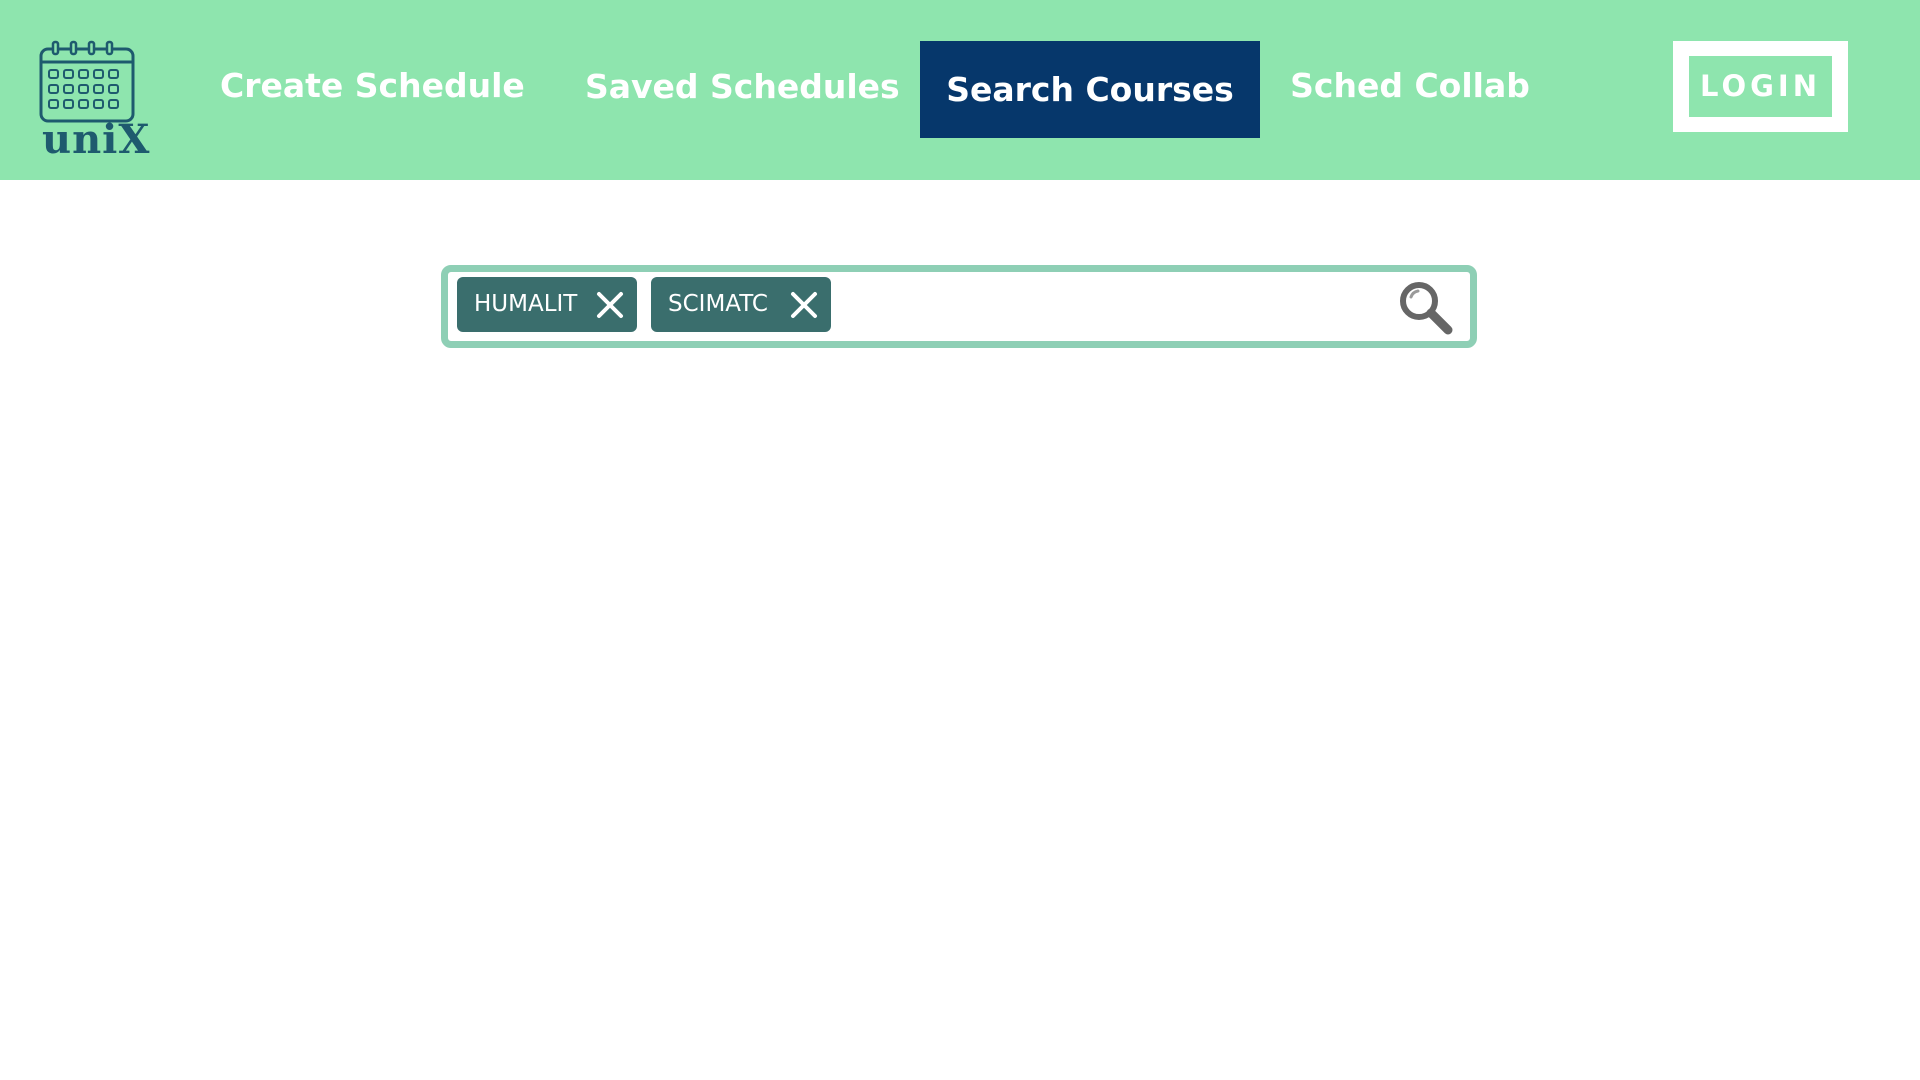 Image resolution: width=1920 pixels, height=1080 pixels. What do you see at coordinates (742, 86) in the screenshot?
I see `nav-saved-schedules: Saved Schedules` at bounding box center [742, 86].